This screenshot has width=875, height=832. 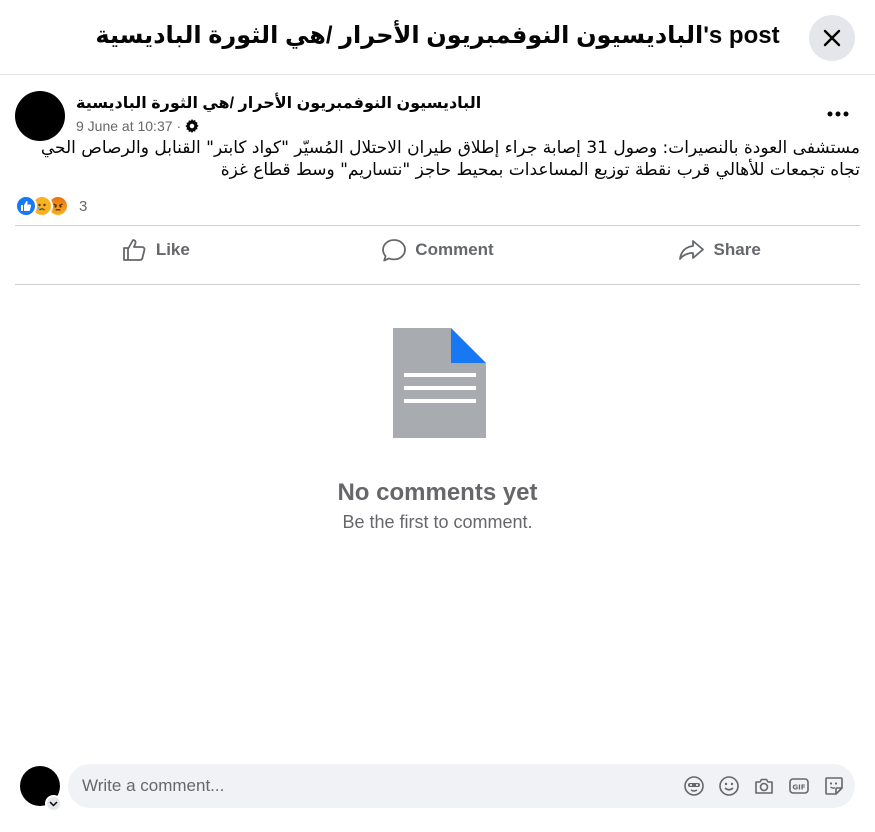 I want to click on comment-input, so click(x=362, y=786).